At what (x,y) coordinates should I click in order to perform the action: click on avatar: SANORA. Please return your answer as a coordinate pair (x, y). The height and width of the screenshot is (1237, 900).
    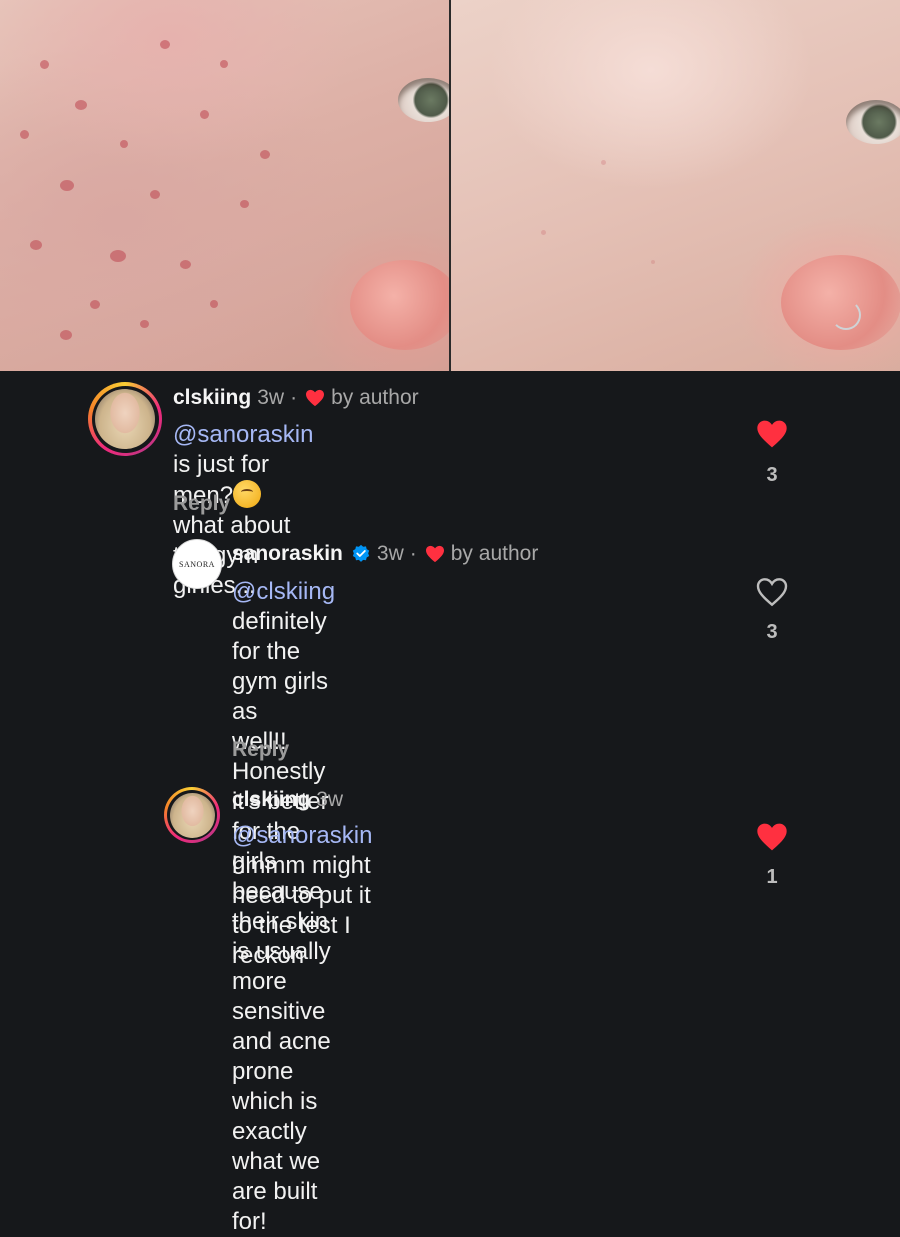
    Looking at the image, I should click on (197, 564).